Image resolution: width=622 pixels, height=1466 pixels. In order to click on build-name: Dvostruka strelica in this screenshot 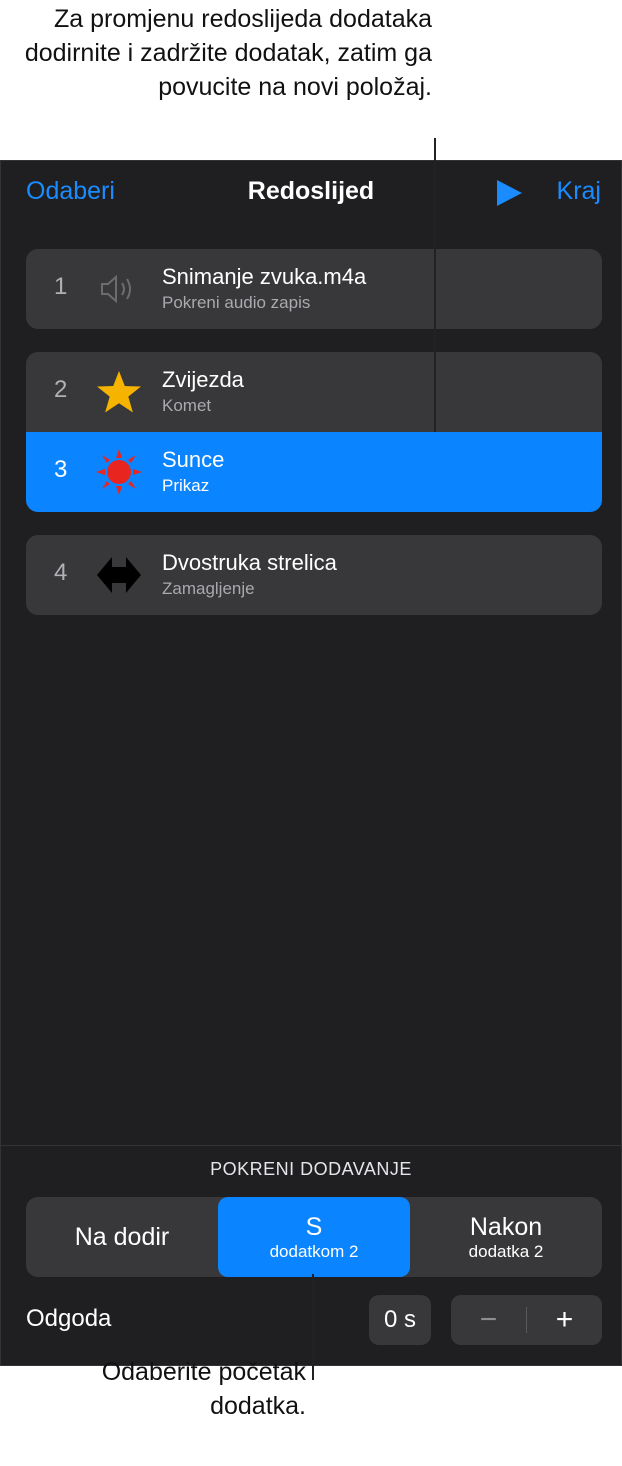, I will do `click(249, 562)`.